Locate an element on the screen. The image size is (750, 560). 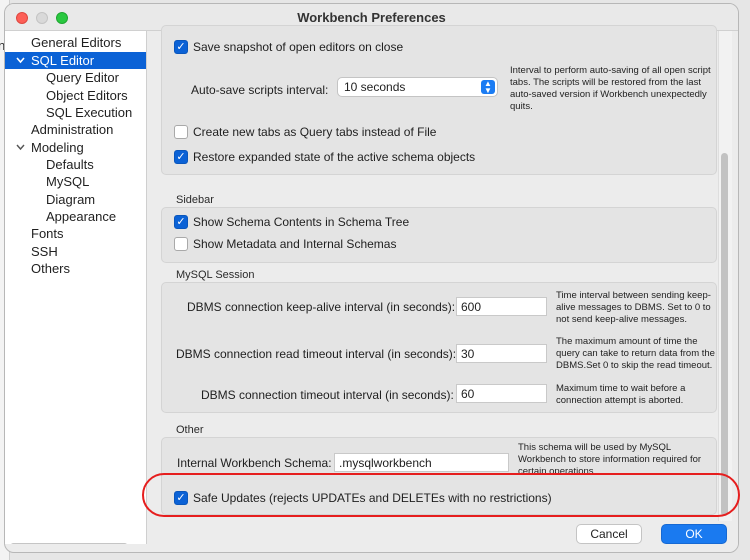
sidebar-item-sql-execution: SQL Execution is located at coordinates (89, 112).